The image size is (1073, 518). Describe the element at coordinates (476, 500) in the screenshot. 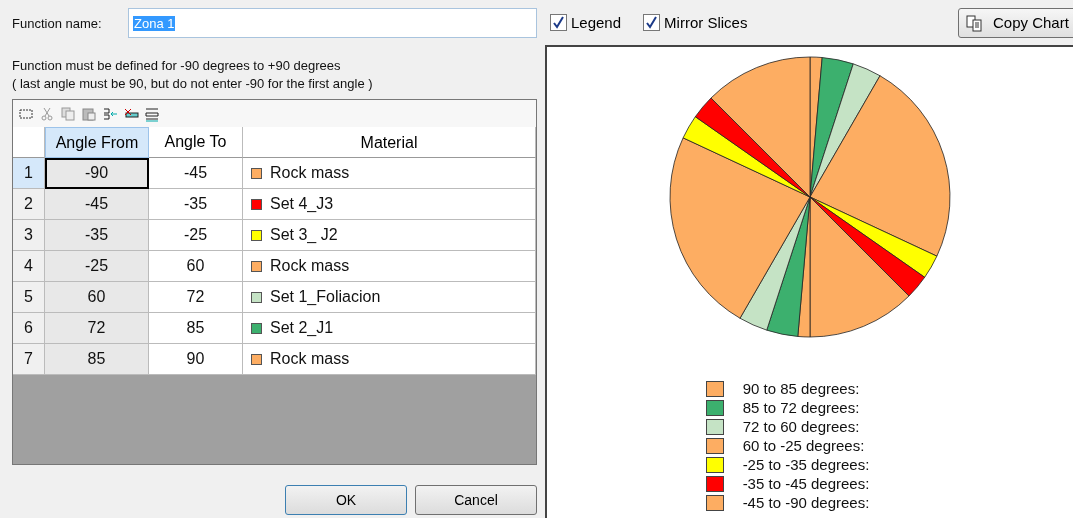

I see `cancel-button: Cancel` at that location.